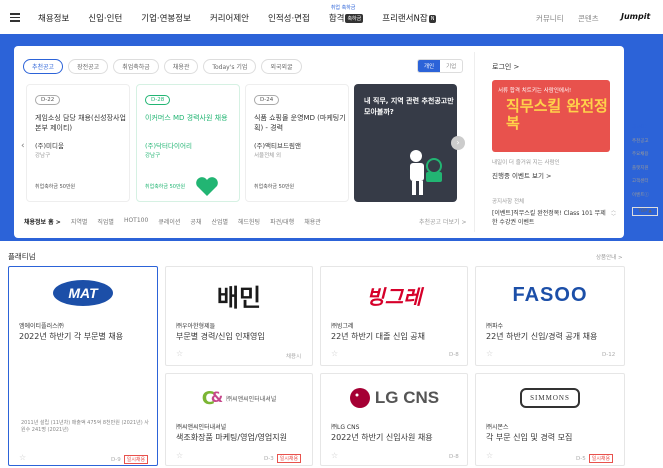 The height and width of the screenshot is (468, 663). What do you see at coordinates (394, 316) in the screenshot?
I see `platinum-card: 빙그레 ㈜빙그레 22년 하반기 대졸 신입 공채 ☆ D-8` at bounding box center [394, 316].